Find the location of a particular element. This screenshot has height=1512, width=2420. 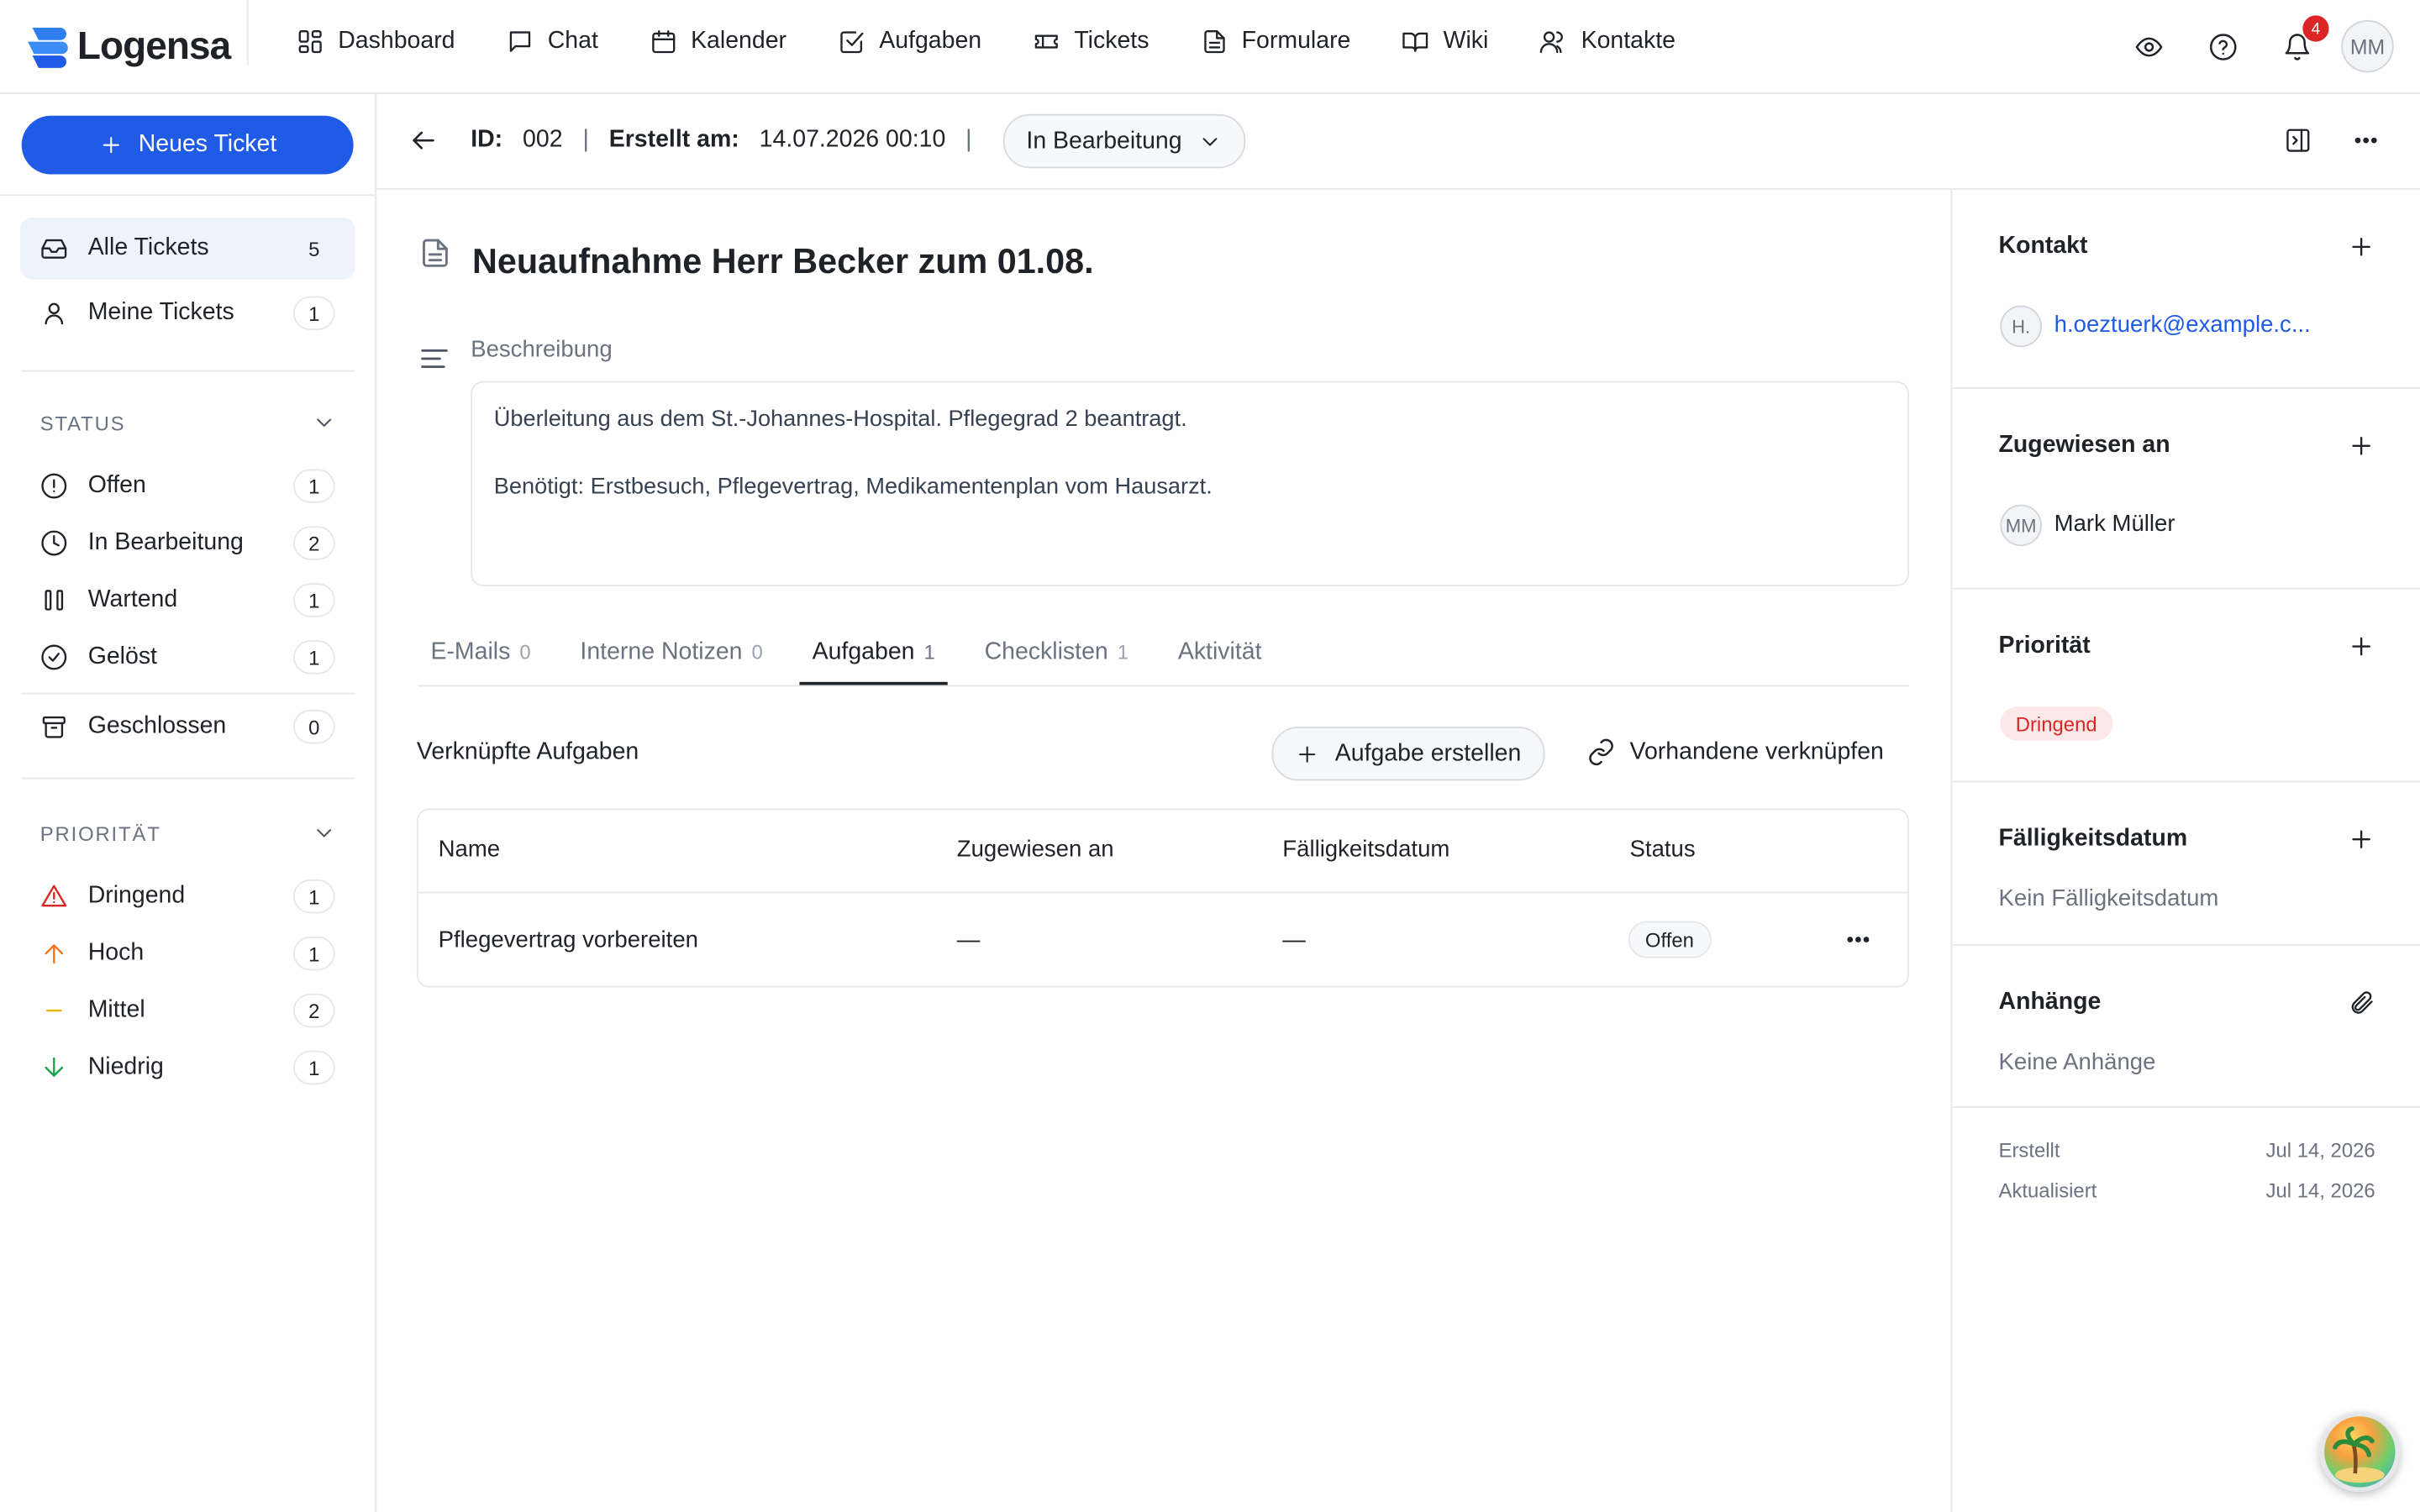

sidebar-item-label: In Bearbeitung is located at coordinates (165, 542).